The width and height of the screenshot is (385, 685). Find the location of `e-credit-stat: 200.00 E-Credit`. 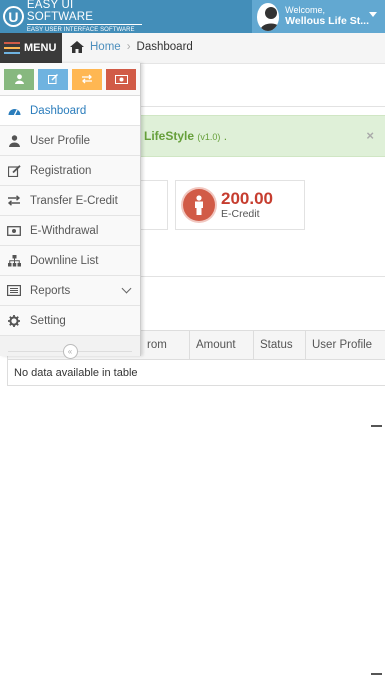

e-credit-stat: 200.00 E-Credit is located at coordinates (240, 205).